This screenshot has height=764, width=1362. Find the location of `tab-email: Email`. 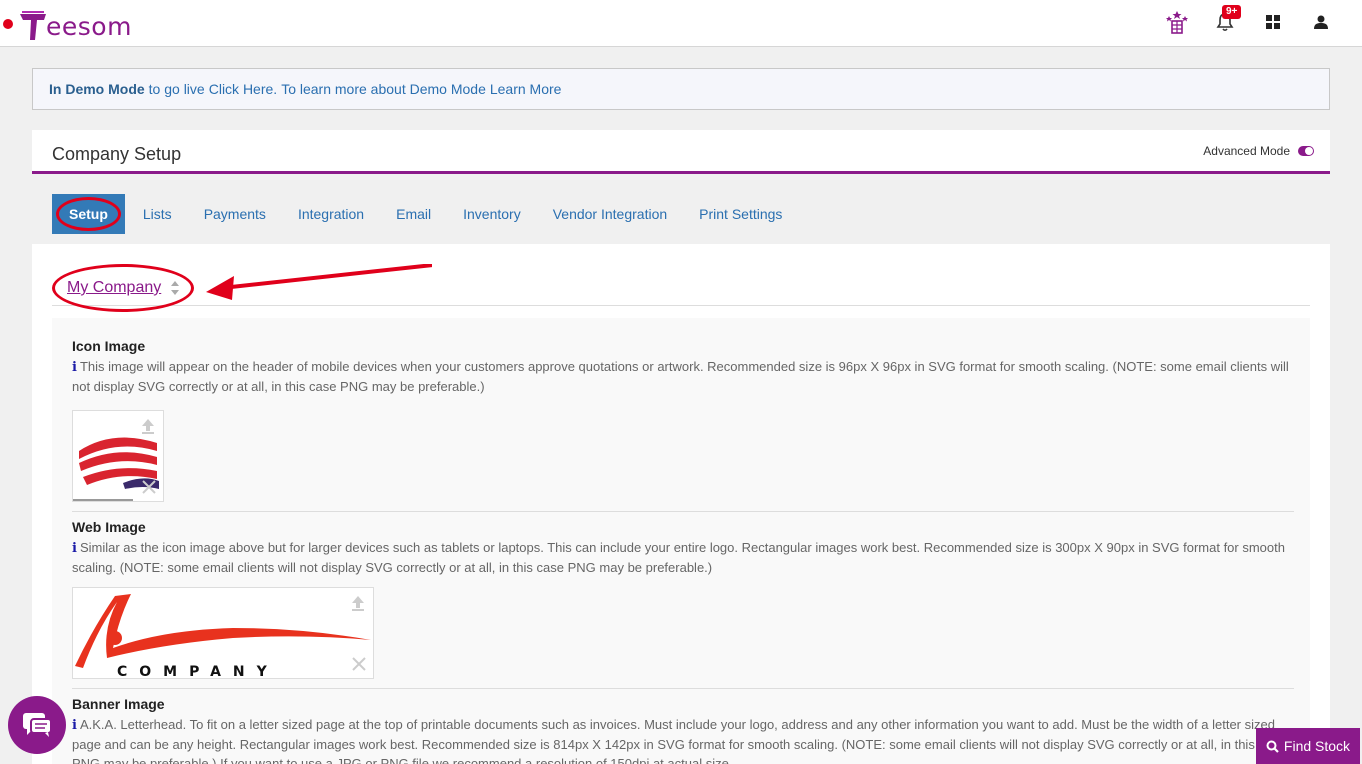

tab-email: Email is located at coordinates (413, 214).